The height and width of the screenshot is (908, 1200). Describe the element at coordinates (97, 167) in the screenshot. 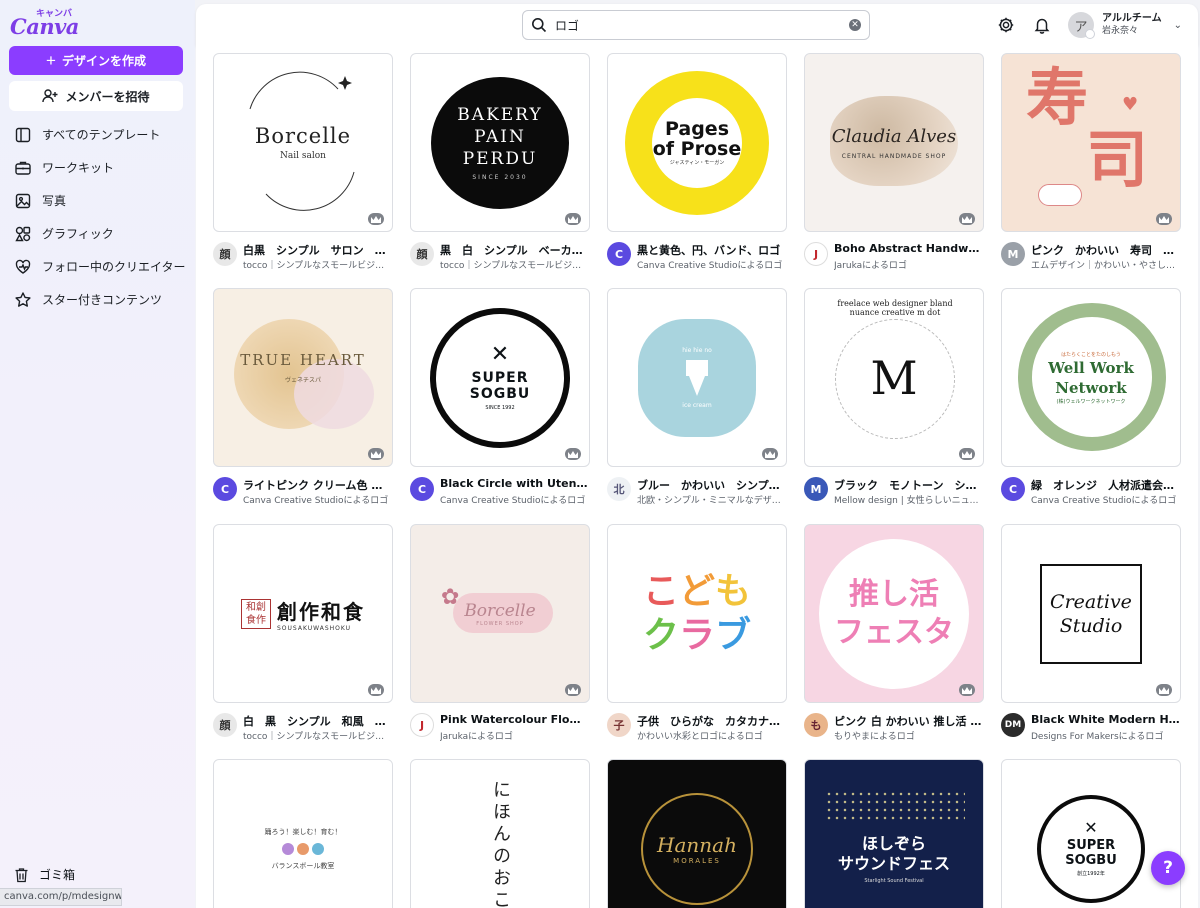

I see `sidebar-item-workkit: ワークキット` at that location.